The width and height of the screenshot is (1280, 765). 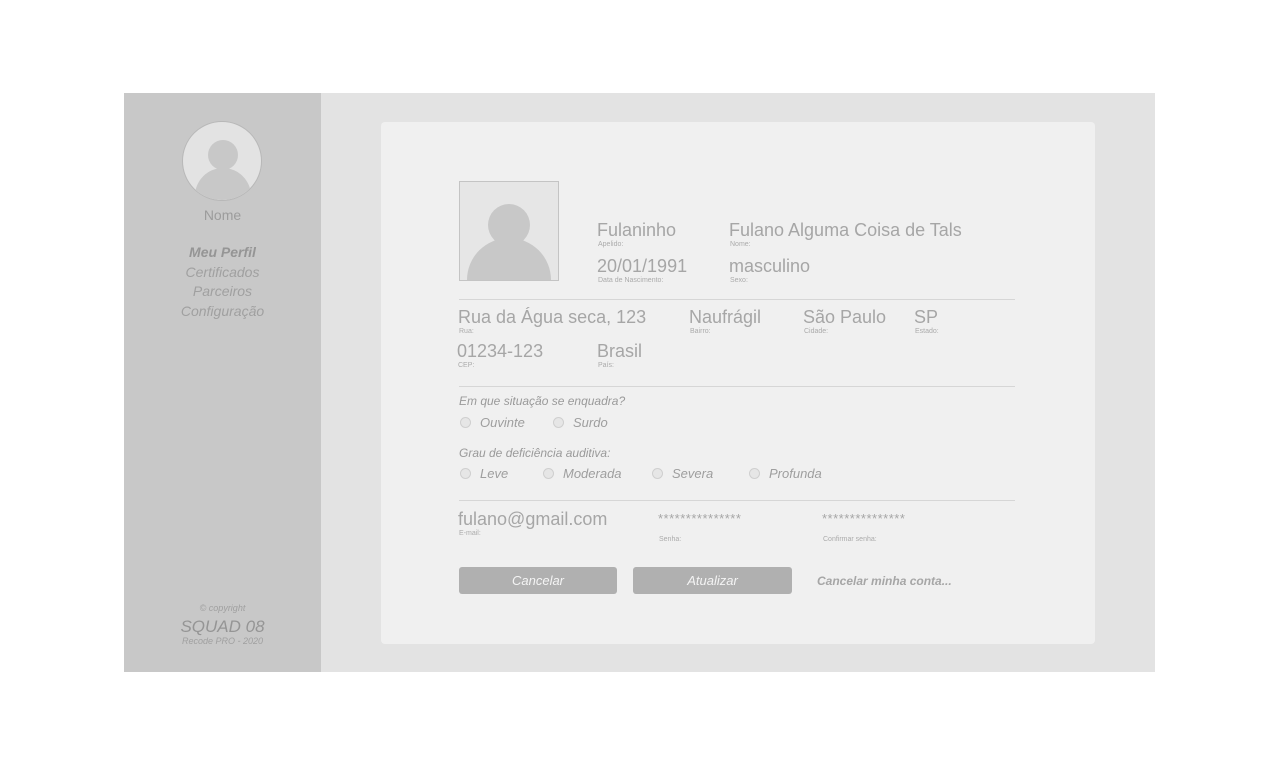 I want to click on apelido-label: Apelido:, so click(x=611, y=244).